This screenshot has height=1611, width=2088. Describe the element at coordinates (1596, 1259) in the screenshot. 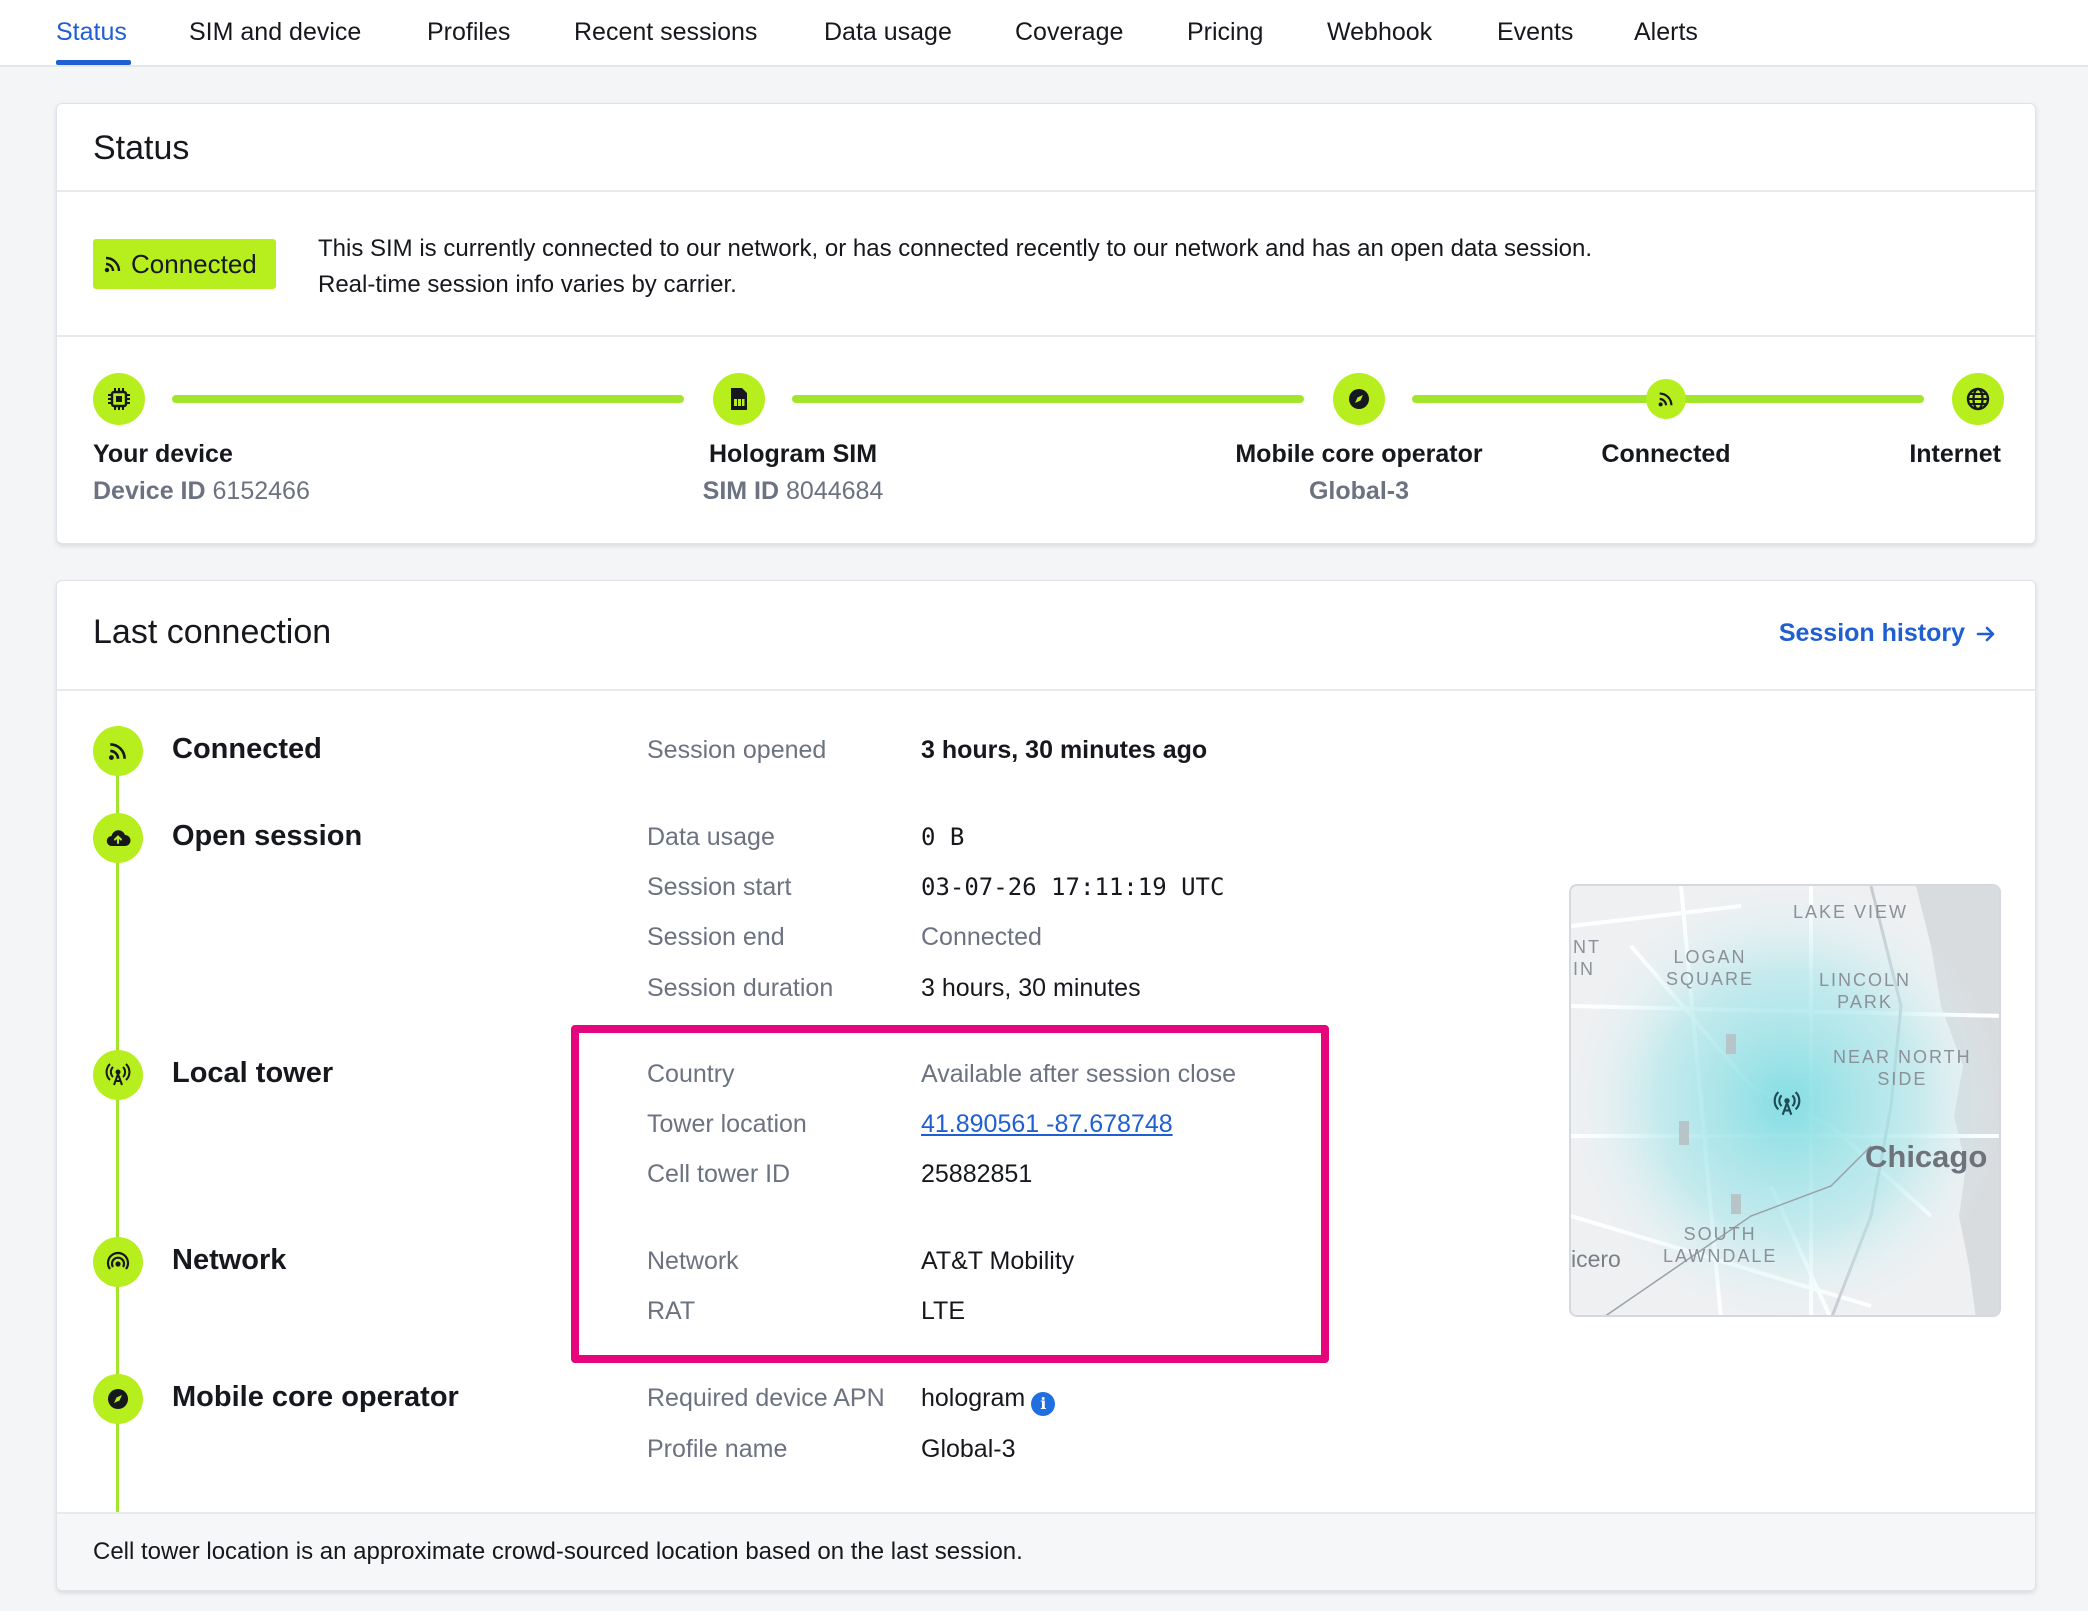

I see `map-label-cicero: icero` at that location.